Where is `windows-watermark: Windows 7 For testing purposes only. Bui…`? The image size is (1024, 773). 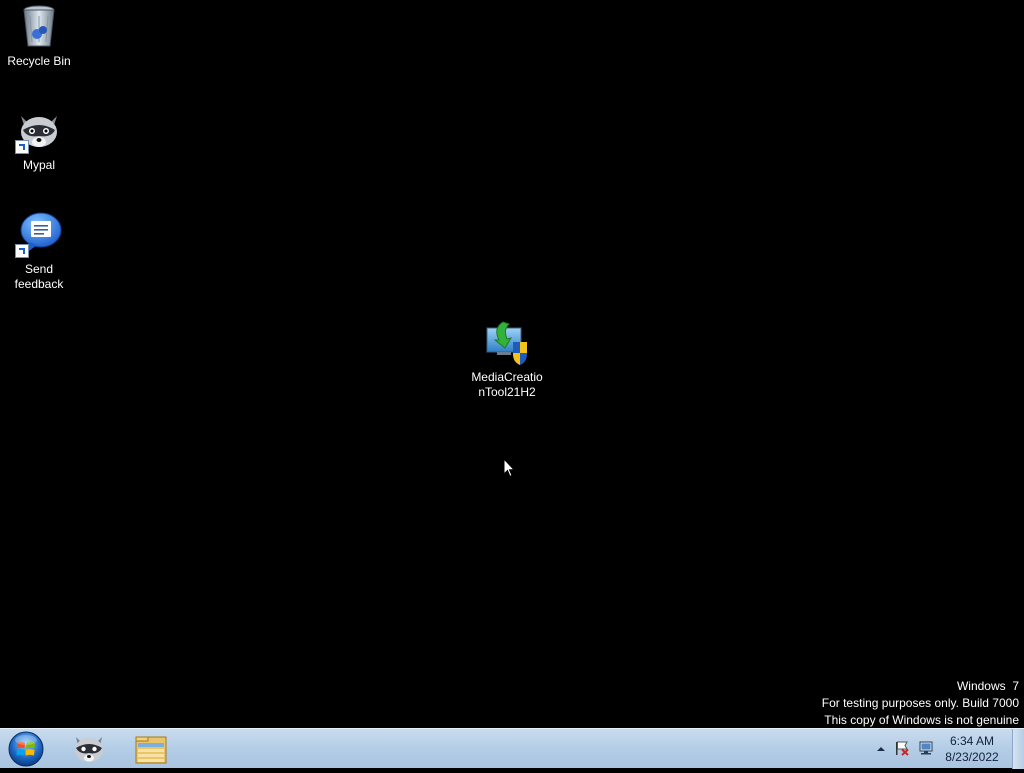
windows-watermark: Windows 7 For testing purposes only. Bui… is located at coordinates (920, 703).